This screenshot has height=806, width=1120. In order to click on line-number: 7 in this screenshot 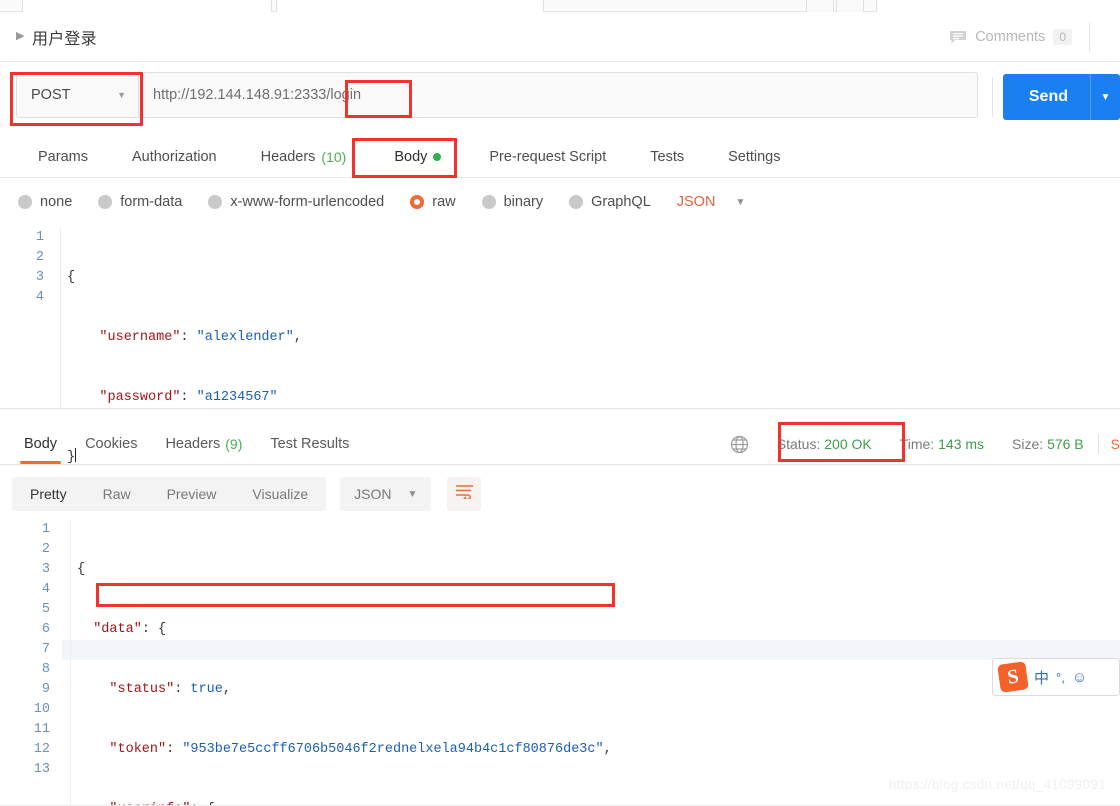, I will do `click(45, 649)`.